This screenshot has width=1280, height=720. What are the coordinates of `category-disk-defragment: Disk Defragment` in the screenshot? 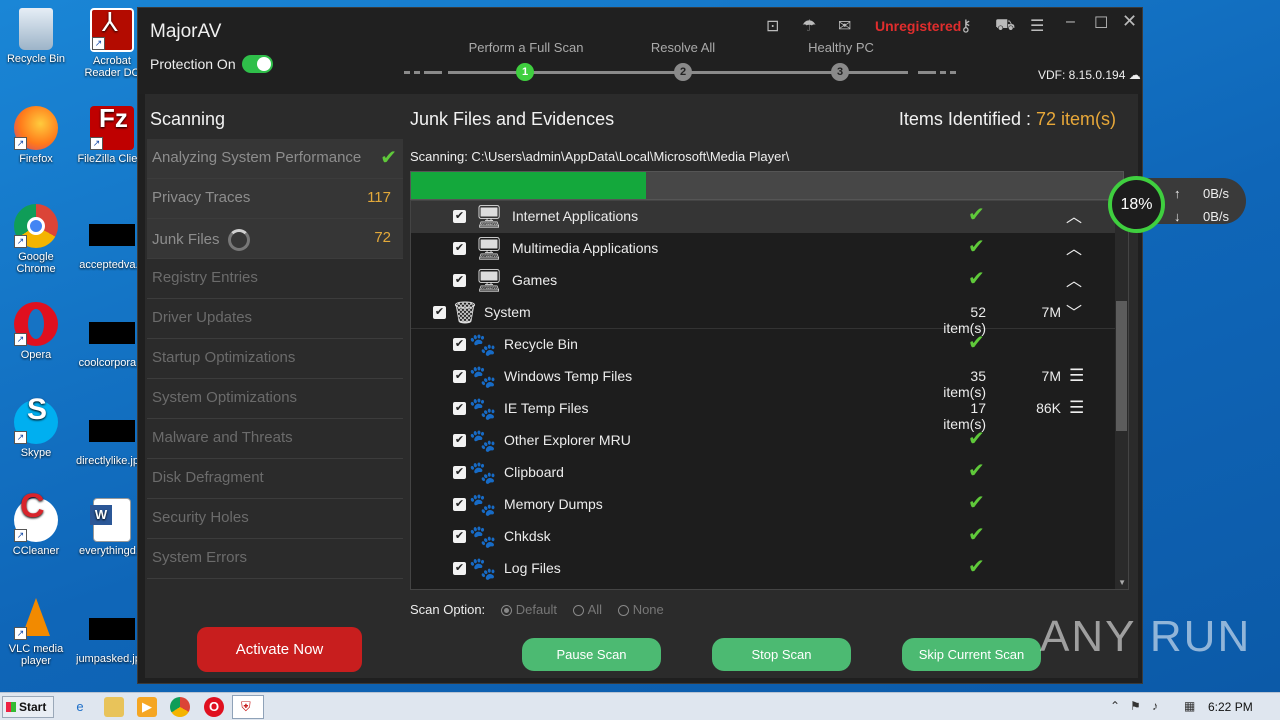 It's located at (275, 479).